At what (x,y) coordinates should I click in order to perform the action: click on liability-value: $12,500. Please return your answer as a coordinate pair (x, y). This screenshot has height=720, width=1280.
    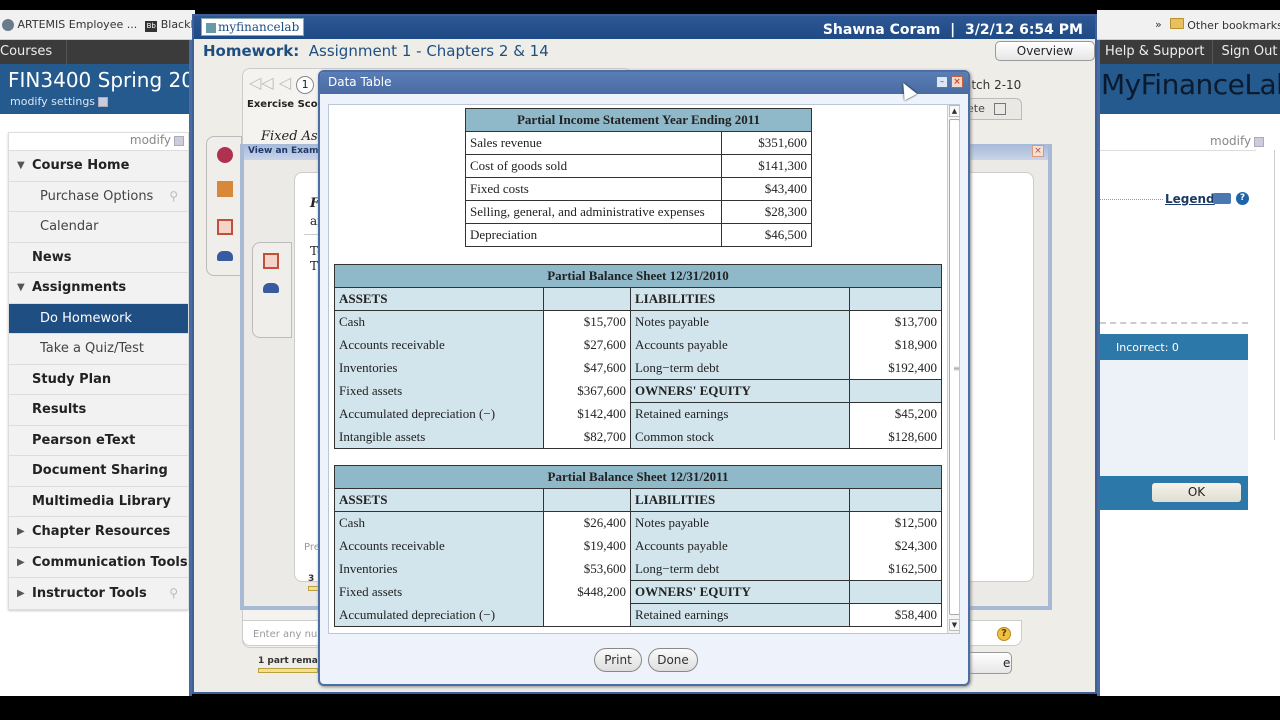
    Looking at the image, I should click on (895, 523).